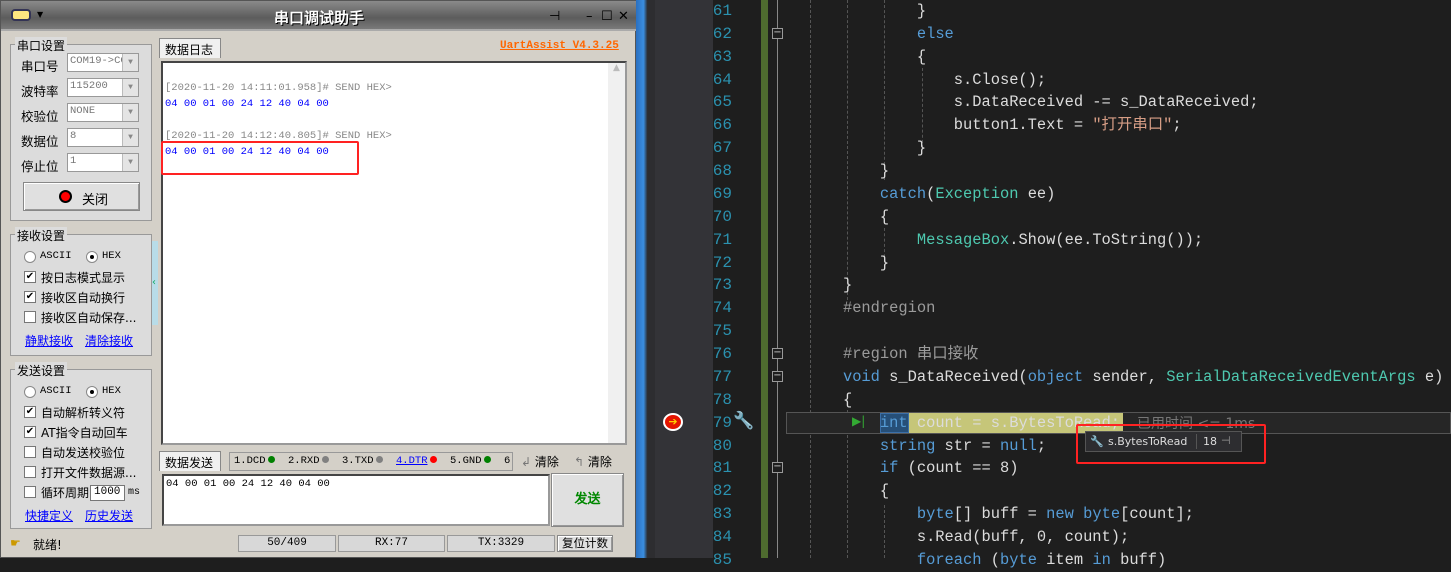 The width and height of the screenshot is (1451, 572). I want to click on version-link: UartAssist V4.3.25, so click(559, 46).